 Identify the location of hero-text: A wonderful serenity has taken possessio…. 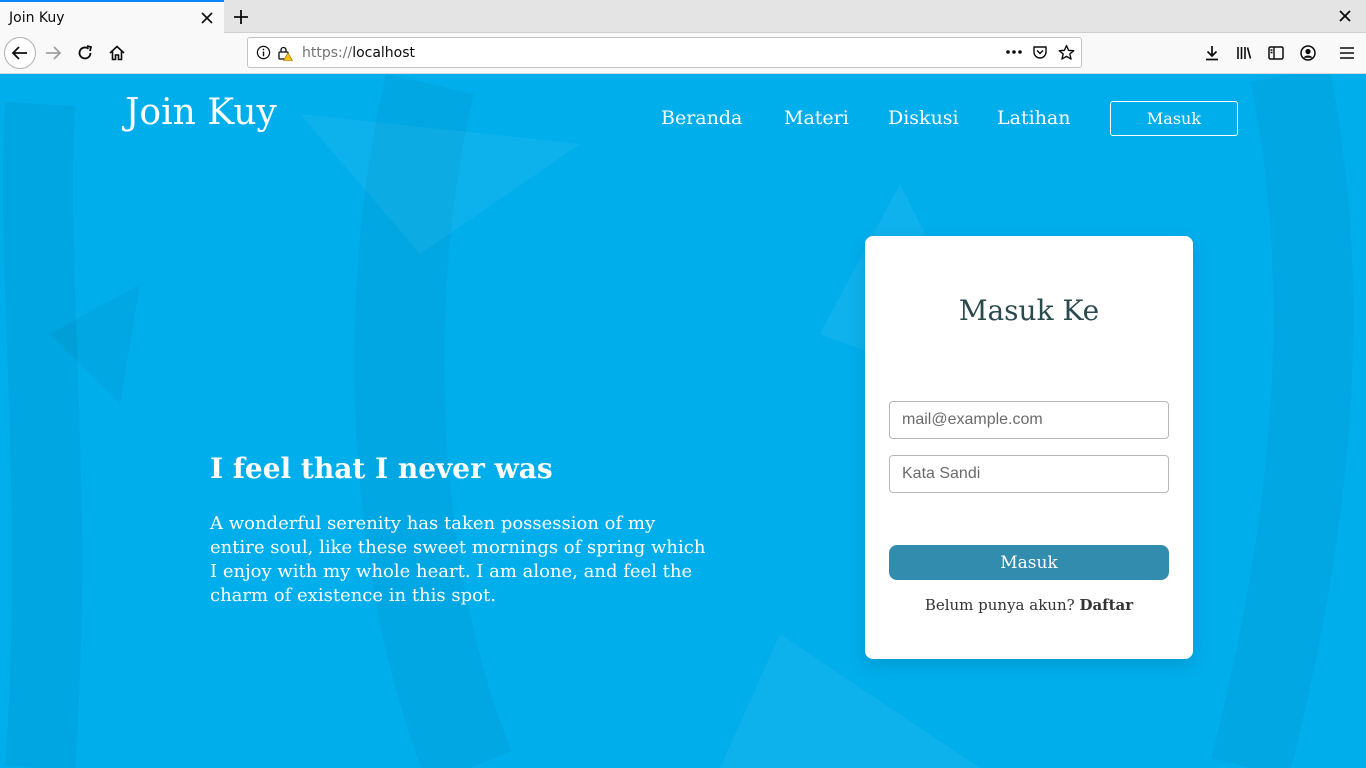
(458, 559).